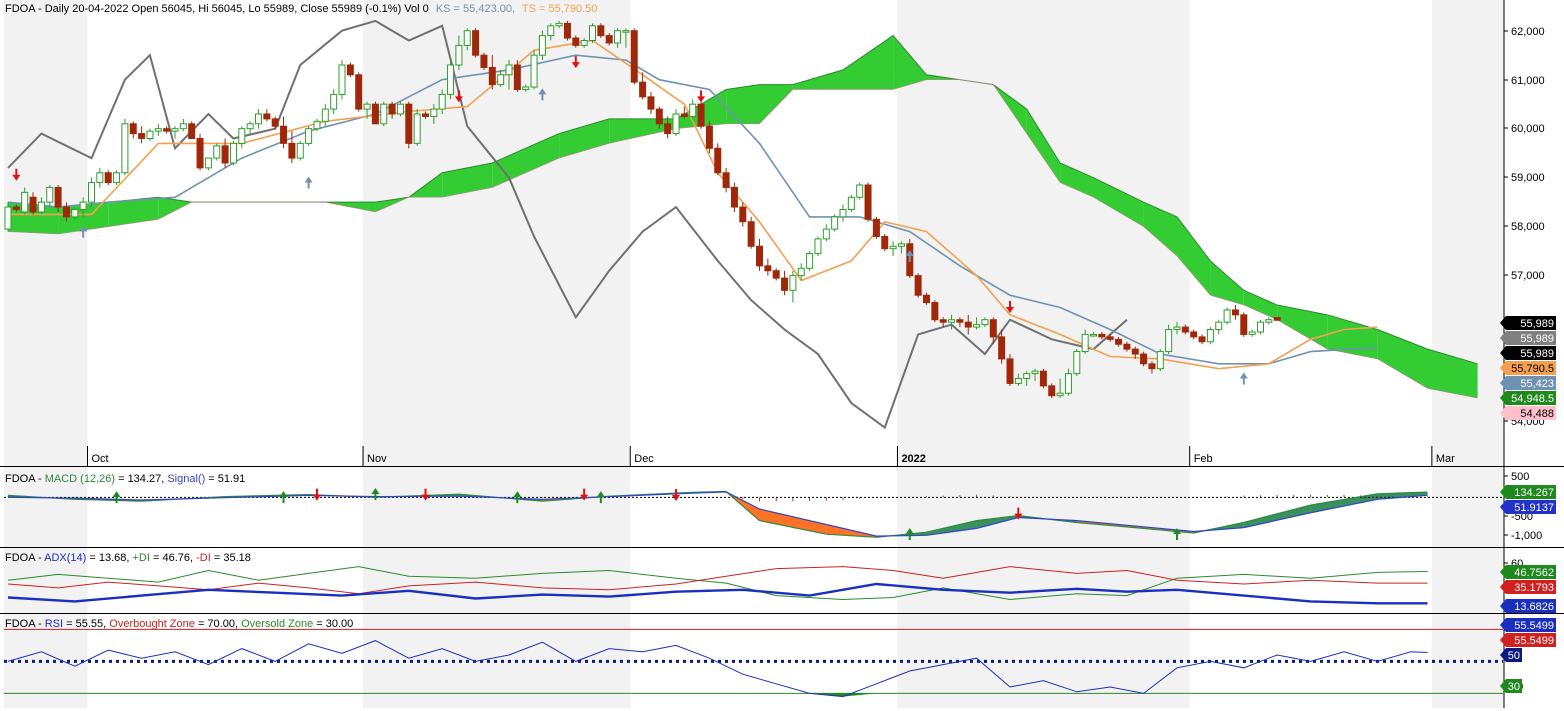 This screenshot has height=711, width=1564. Describe the element at coordinates (753, 514) in the screenshot. I see `macd-panel` at that location.